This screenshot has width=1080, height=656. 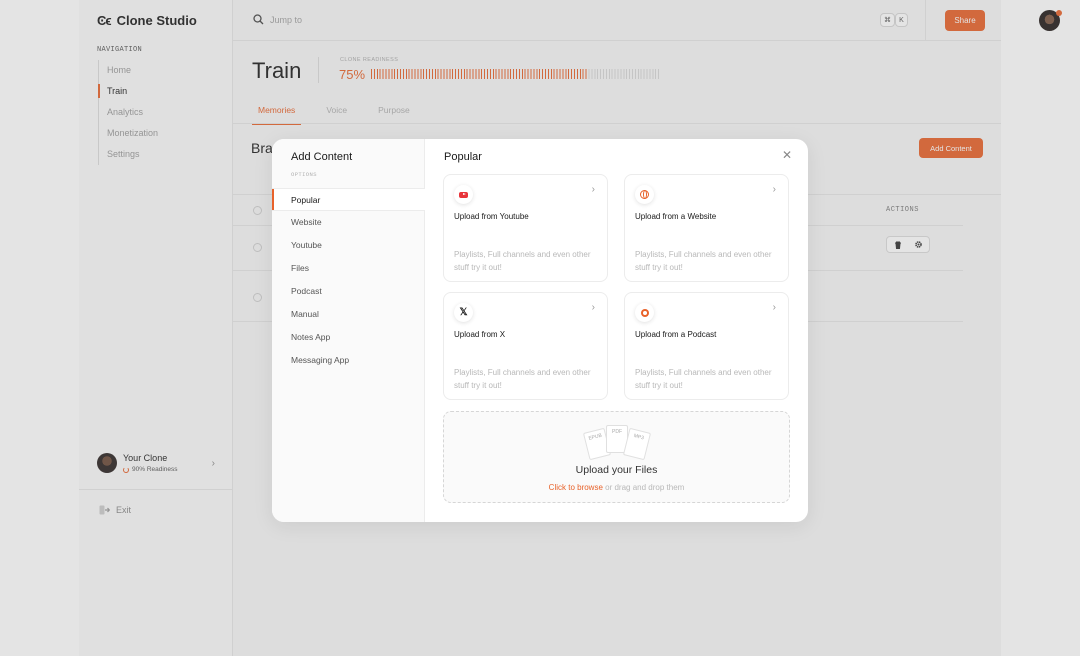 I want to click on option-website: Website, so click(x=348, y=222).